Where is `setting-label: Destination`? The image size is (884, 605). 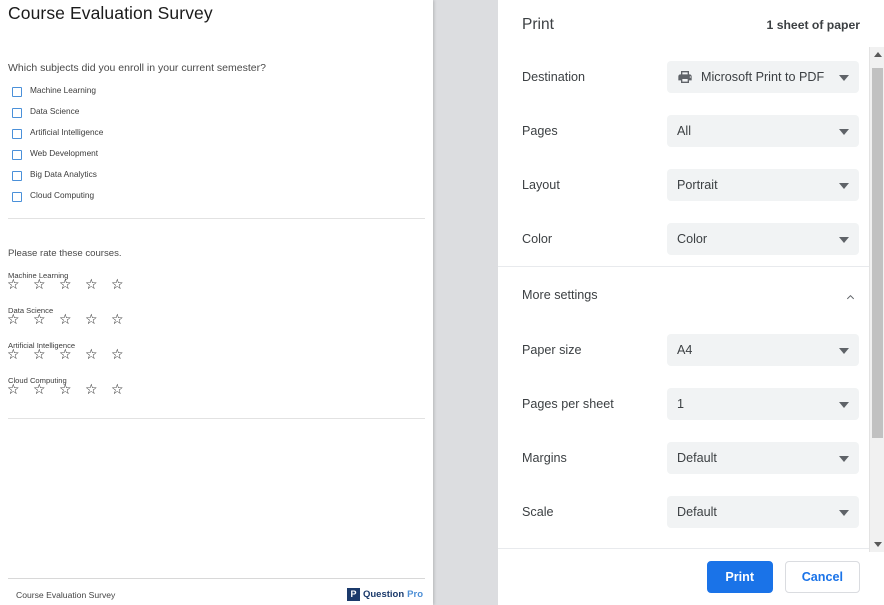 setting-label: Destination is located at coordinates (554, 77).